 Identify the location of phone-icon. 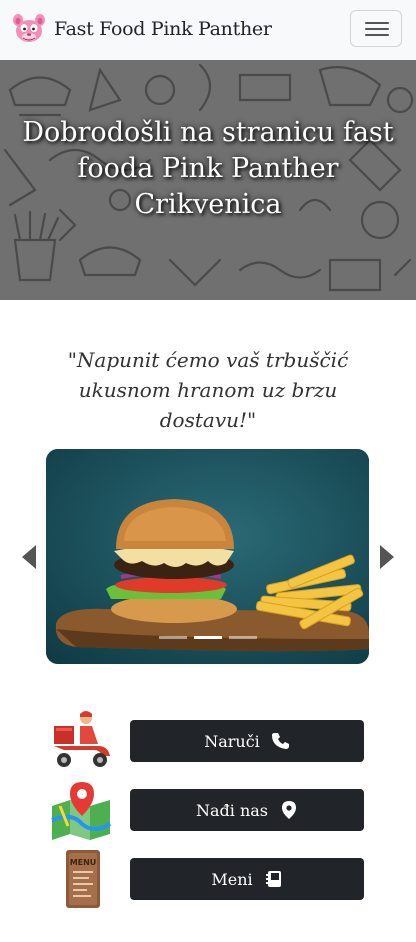
(280, 741).